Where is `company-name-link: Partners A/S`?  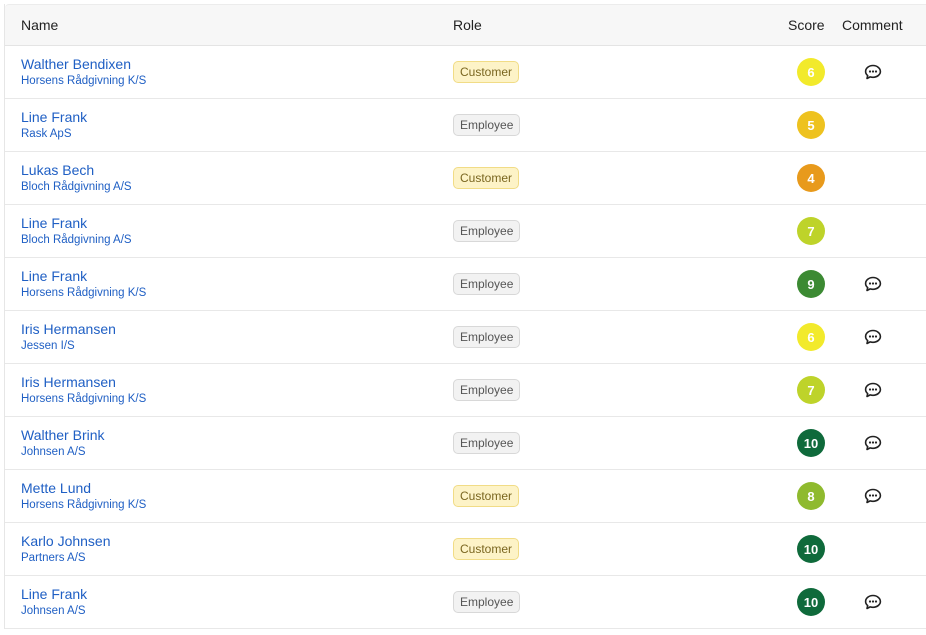
company-name-link: Partners A/S is located at coordinates (66, 558).